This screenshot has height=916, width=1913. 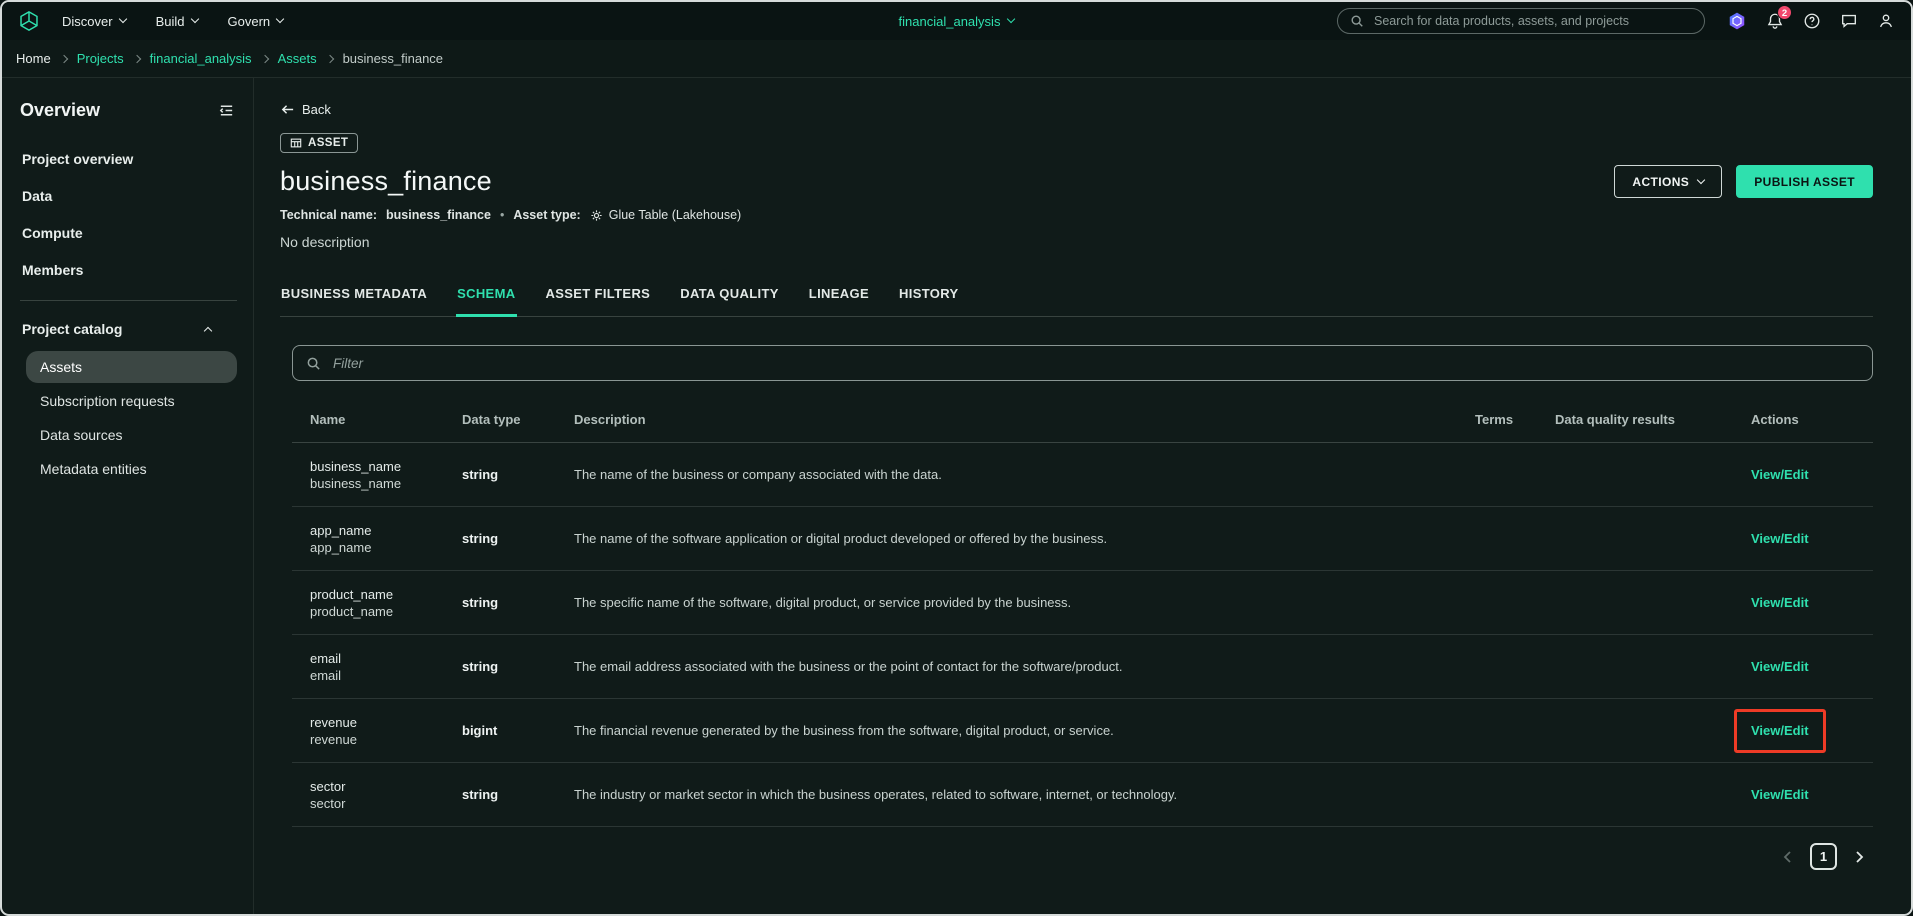 I want to click on back-link: Back, so click(x=305, y=109).